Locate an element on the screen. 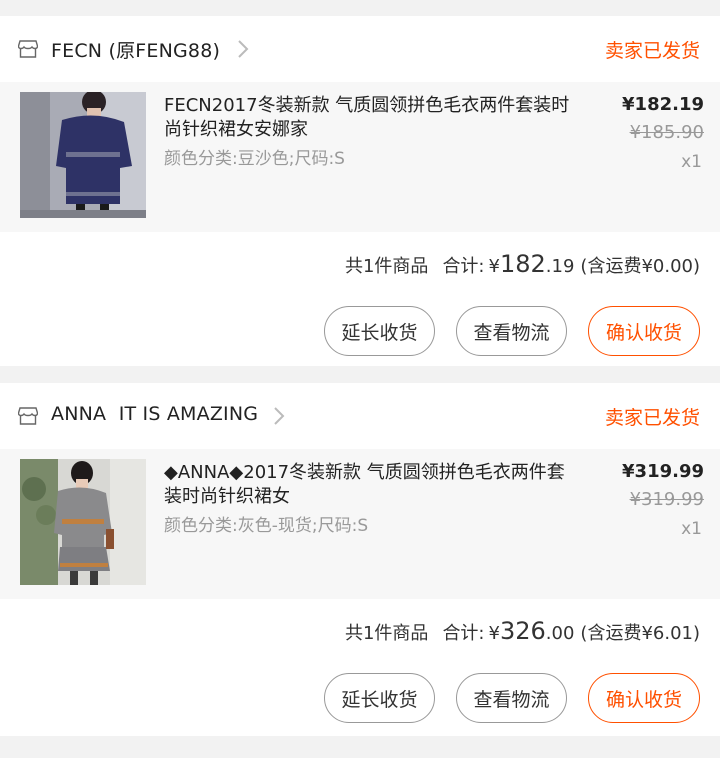  product-original-price: ¥319.99 is located at coordinates (666, 499).